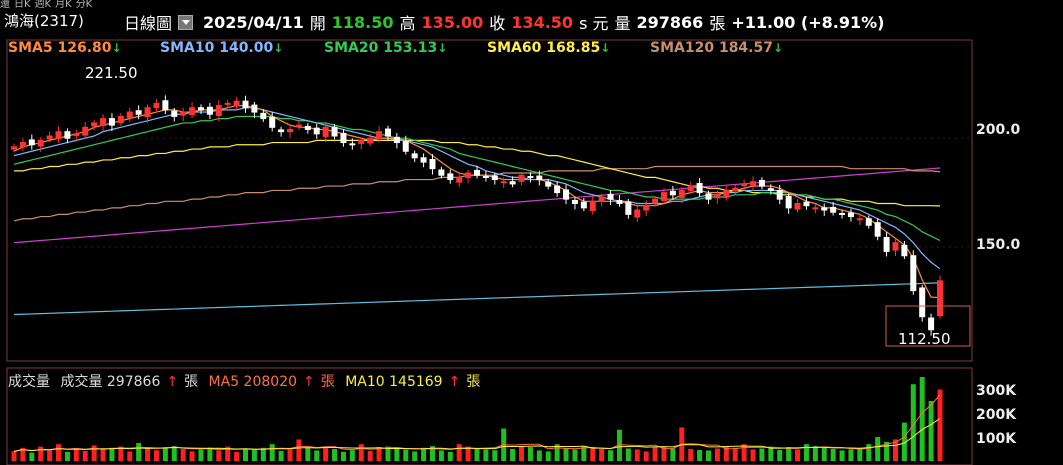  Describe the element at coordinates (191, 382) in the screenshot. I see `volume-unit-label: 張` at that location.